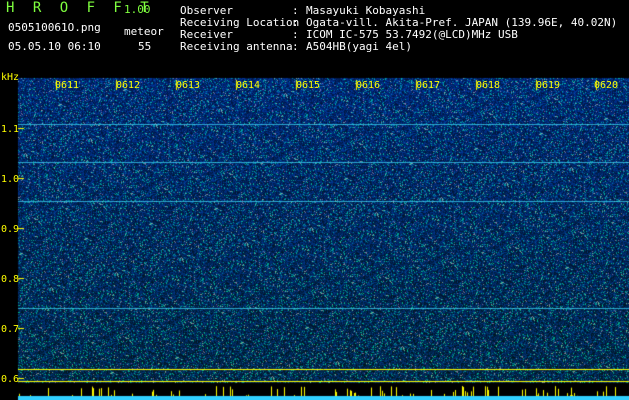  I want to click on time-tick-label: 0617, so click(428, 85).